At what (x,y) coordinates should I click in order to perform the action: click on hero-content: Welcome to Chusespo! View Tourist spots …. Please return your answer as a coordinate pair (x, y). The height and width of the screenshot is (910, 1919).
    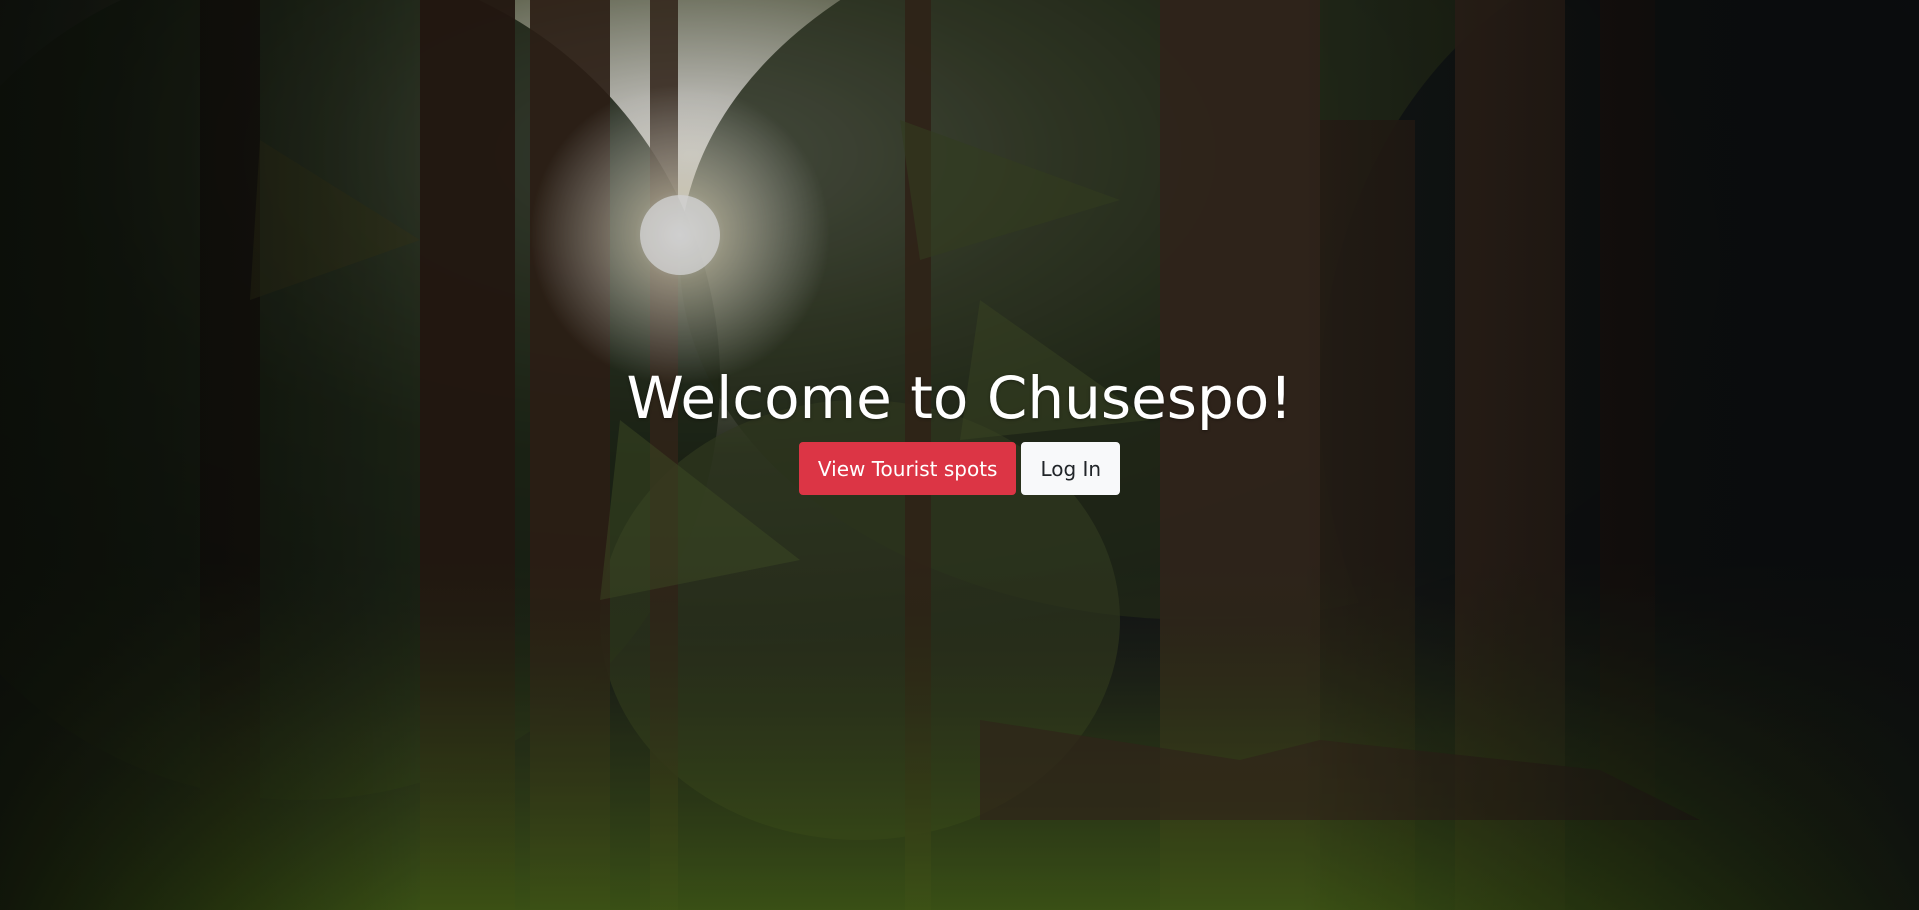
    Looking at the image, I should click on (959, 427).